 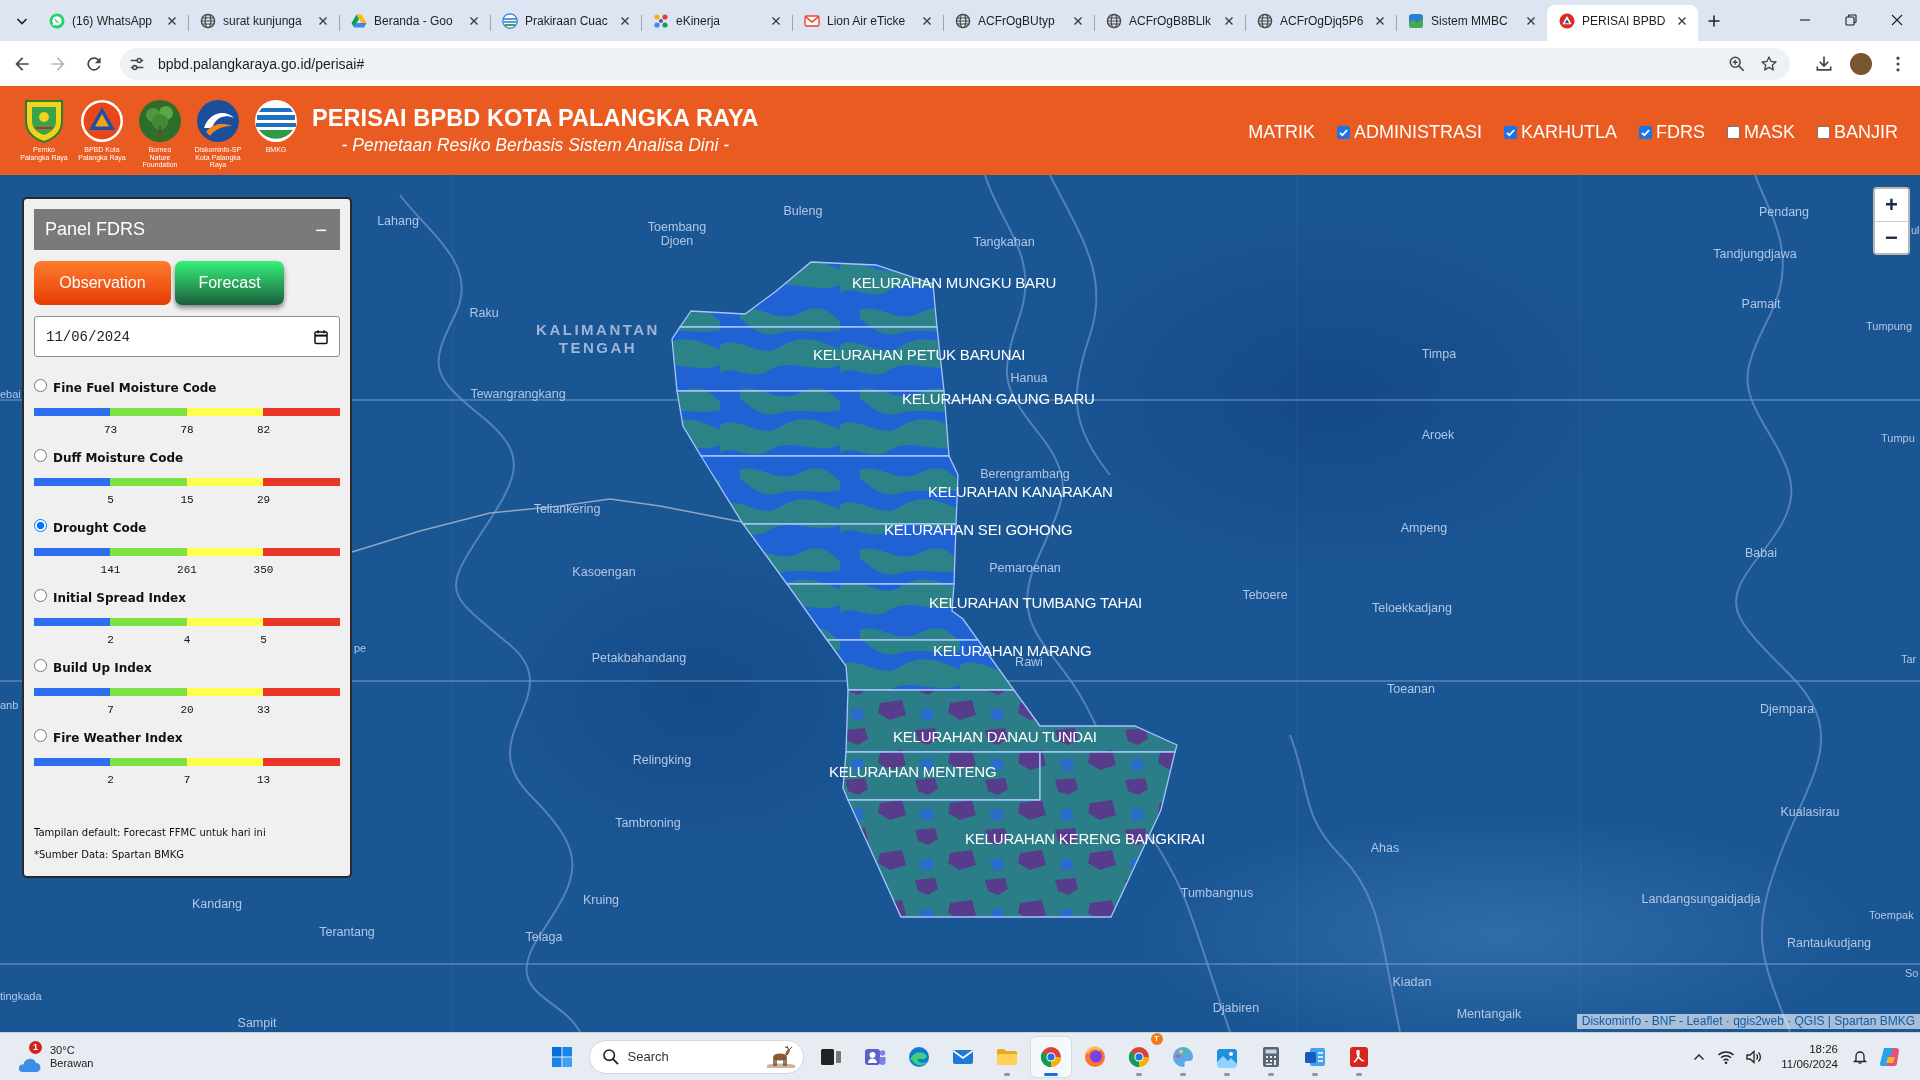 I want to click on search-bar: Search, so click(x=696, y=1056).